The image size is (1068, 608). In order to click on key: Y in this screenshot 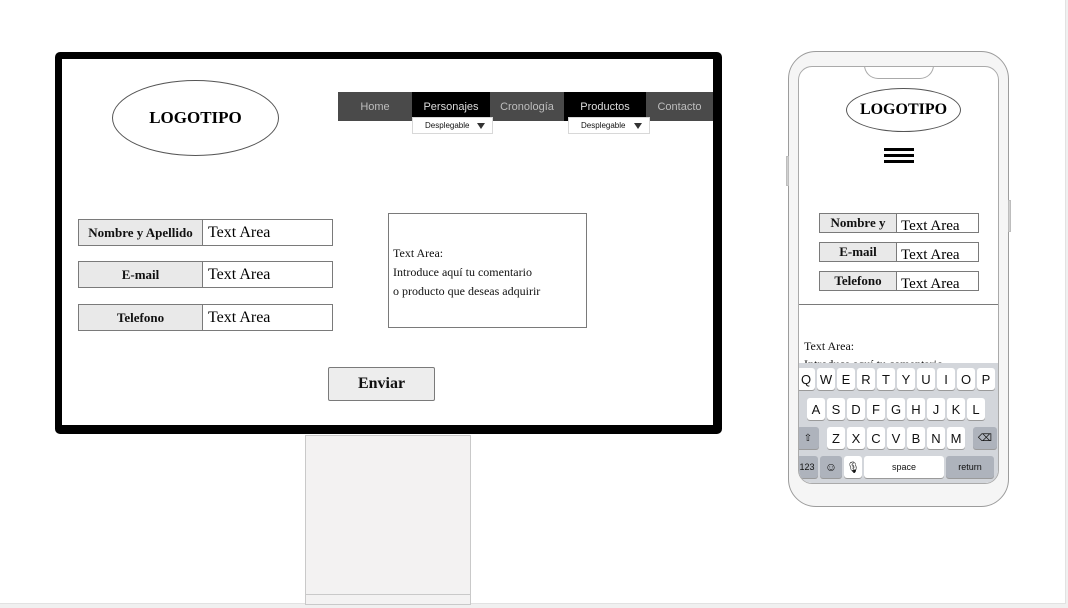, I will do `click(906, 379)`.